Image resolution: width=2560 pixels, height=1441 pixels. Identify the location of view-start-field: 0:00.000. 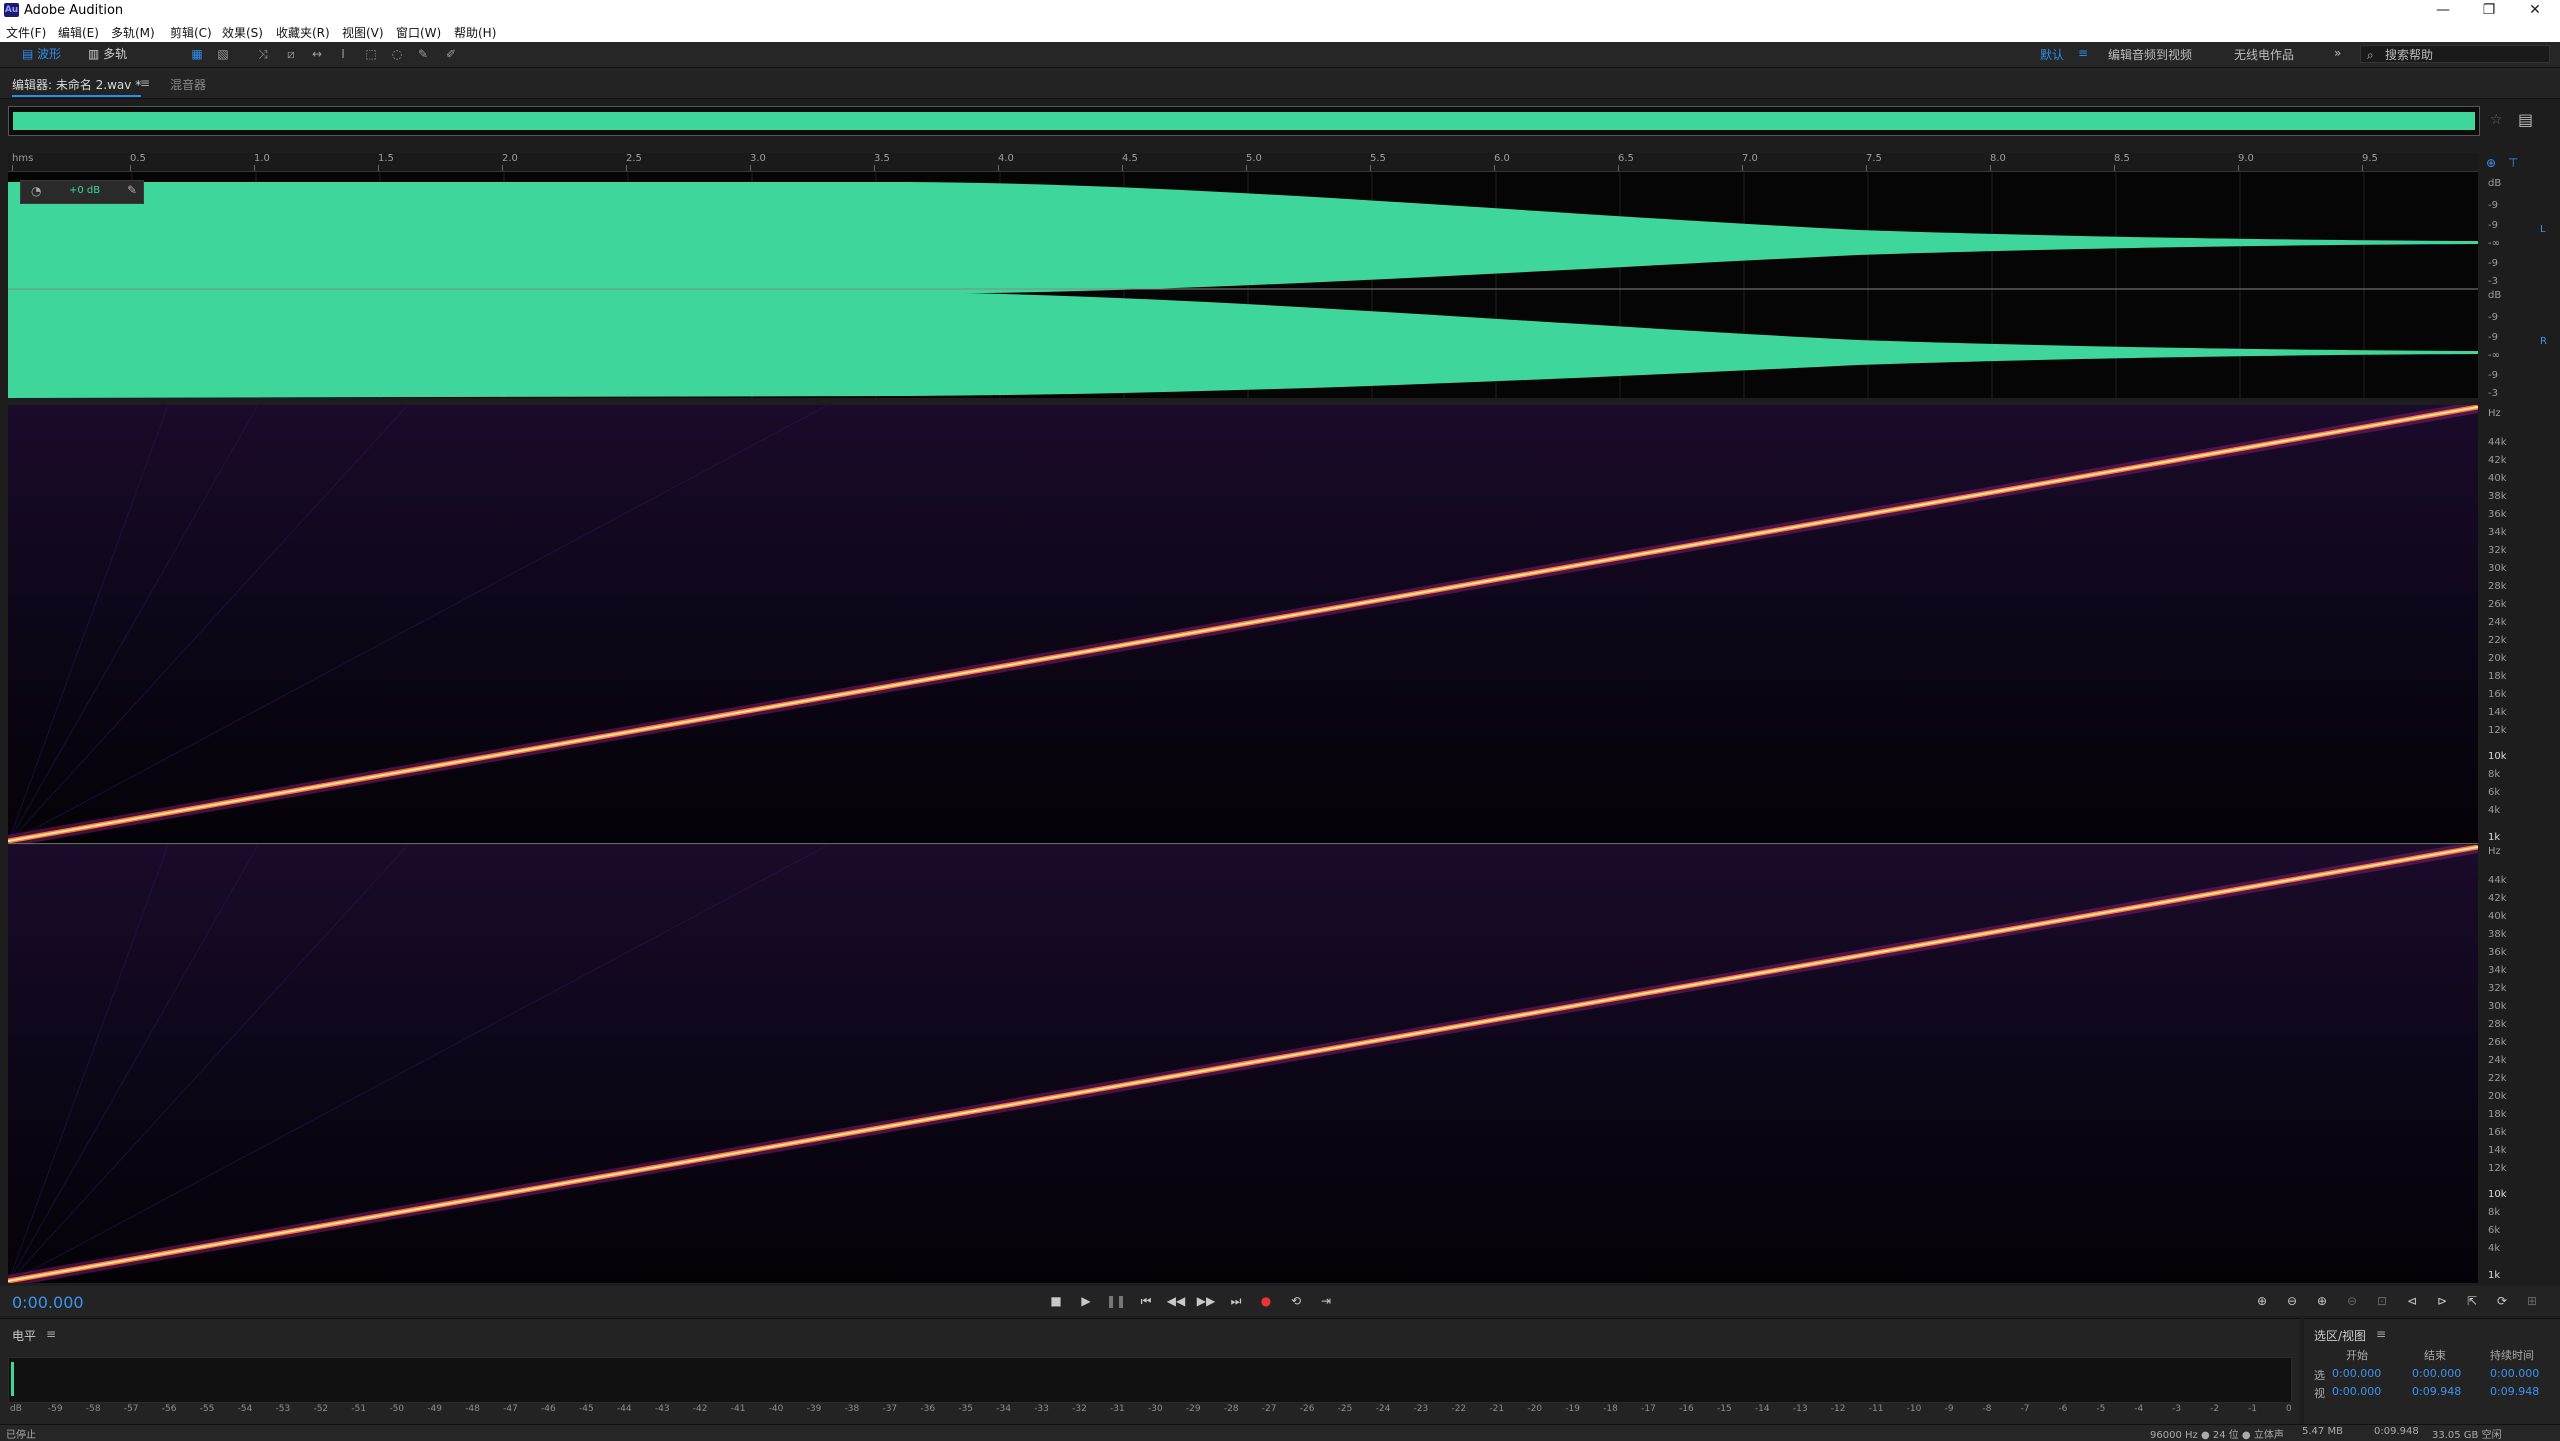
(2356, 1391).